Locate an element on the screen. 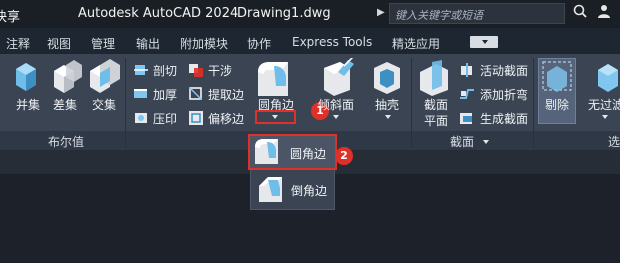 This screenshot has height=263, width=620. select-panel-title: 选 is located at coordinates (614, 142).